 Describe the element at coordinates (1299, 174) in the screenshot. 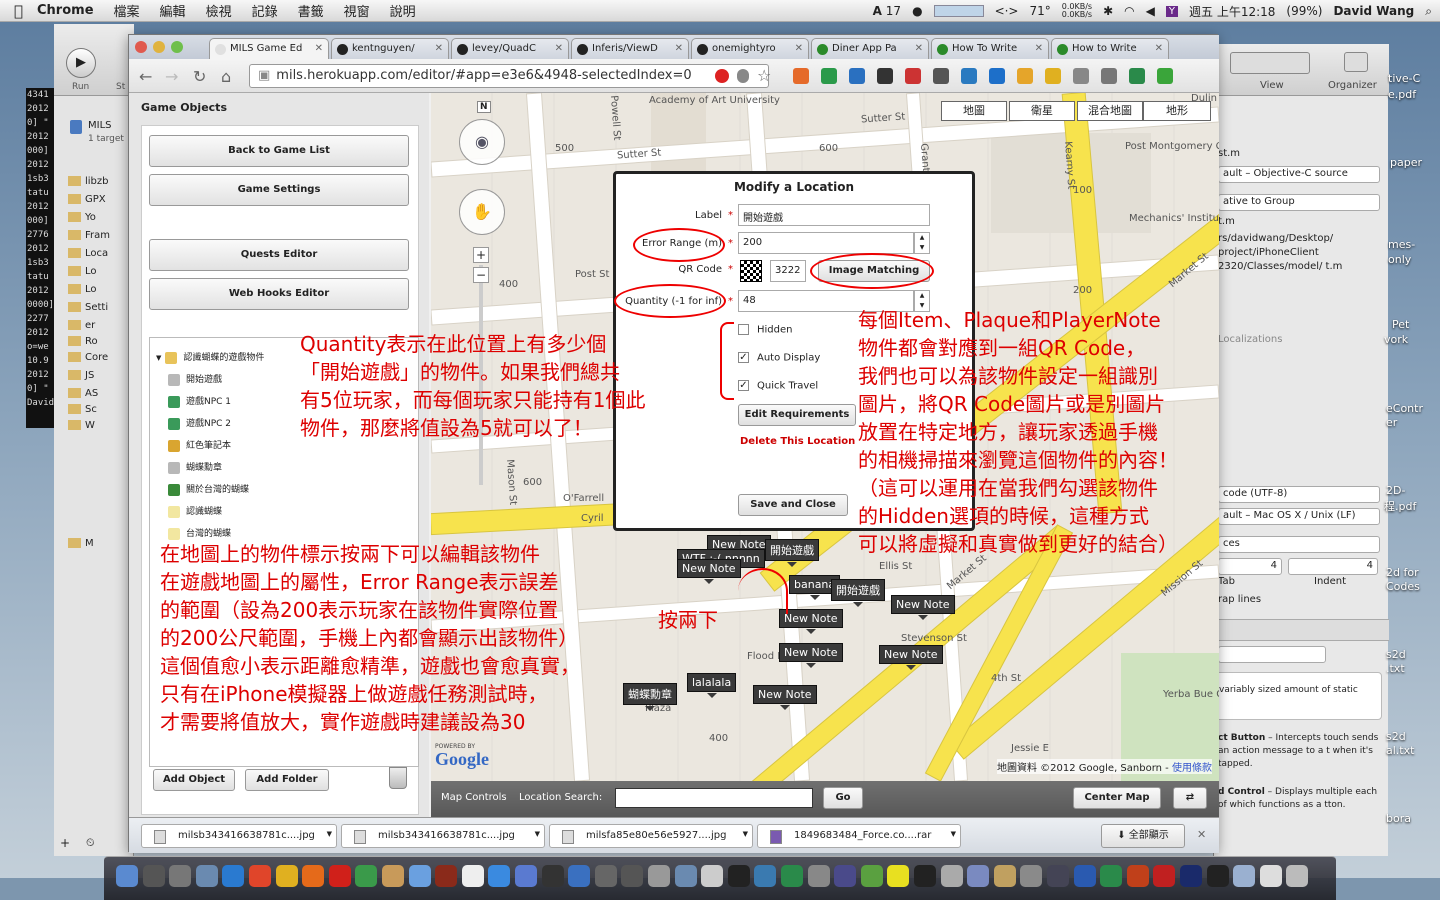

I see `file-type-select: ault – Objective-C source` at that location.